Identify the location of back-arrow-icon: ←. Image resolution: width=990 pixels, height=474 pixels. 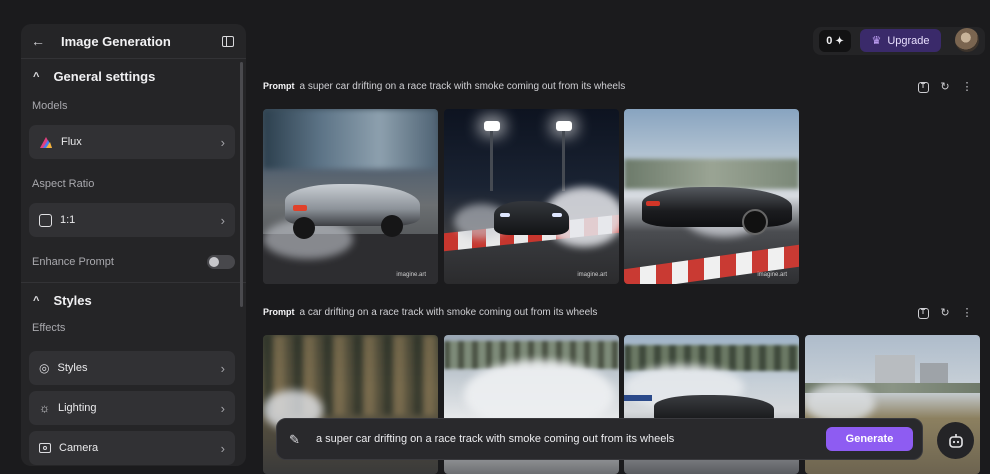
(39, 41).